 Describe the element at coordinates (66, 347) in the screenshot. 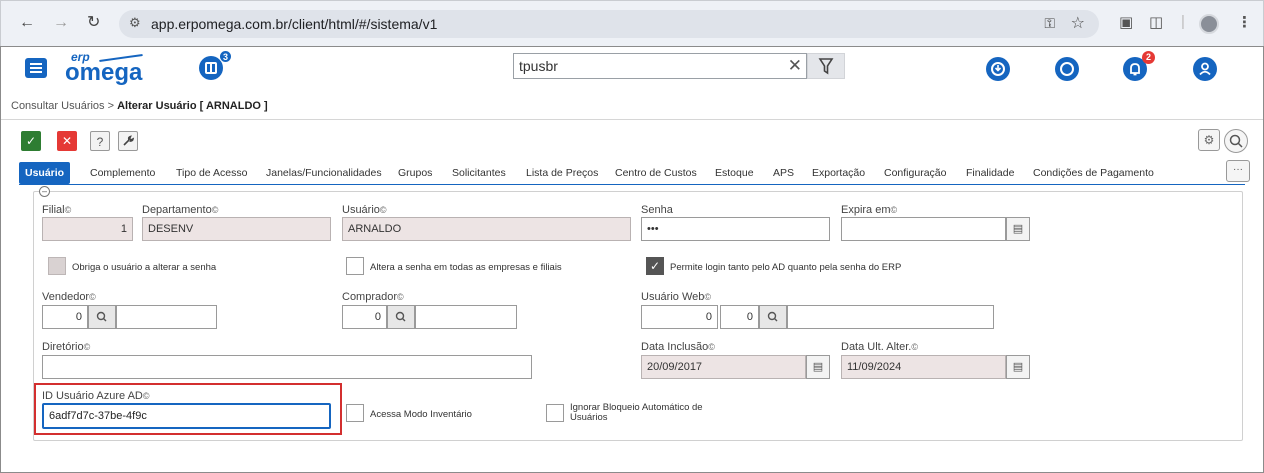

I see `diretorio-label: Diretório©` at that location.